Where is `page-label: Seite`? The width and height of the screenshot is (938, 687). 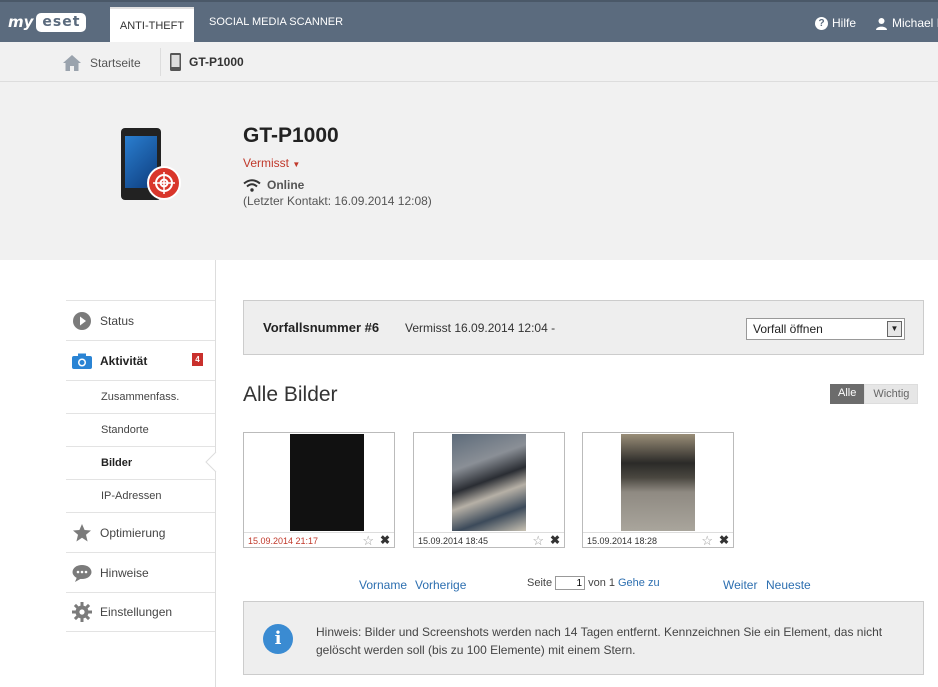 page-label: Seite is located at coordinates (540, 583).